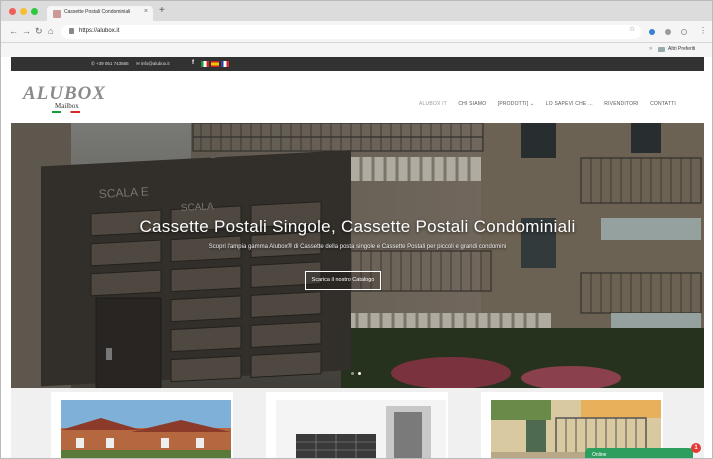 This screenshot has width=713, height=459. Describe the element at coordinates (632, 29) in the screenshot. I see `star-icon: ☆` at that location.